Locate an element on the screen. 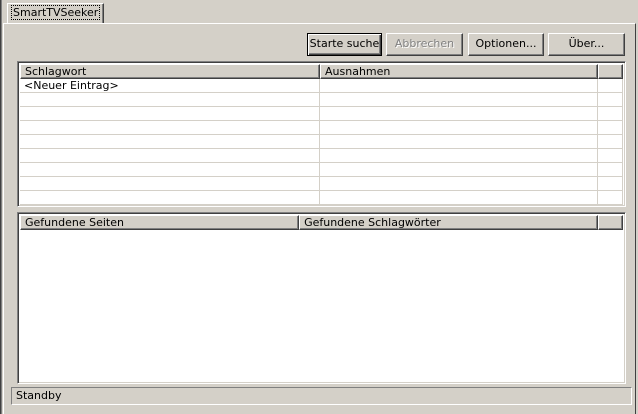 This screenshot has width=638, height=414. status-text: Standby is located at coordinates (39, 395).